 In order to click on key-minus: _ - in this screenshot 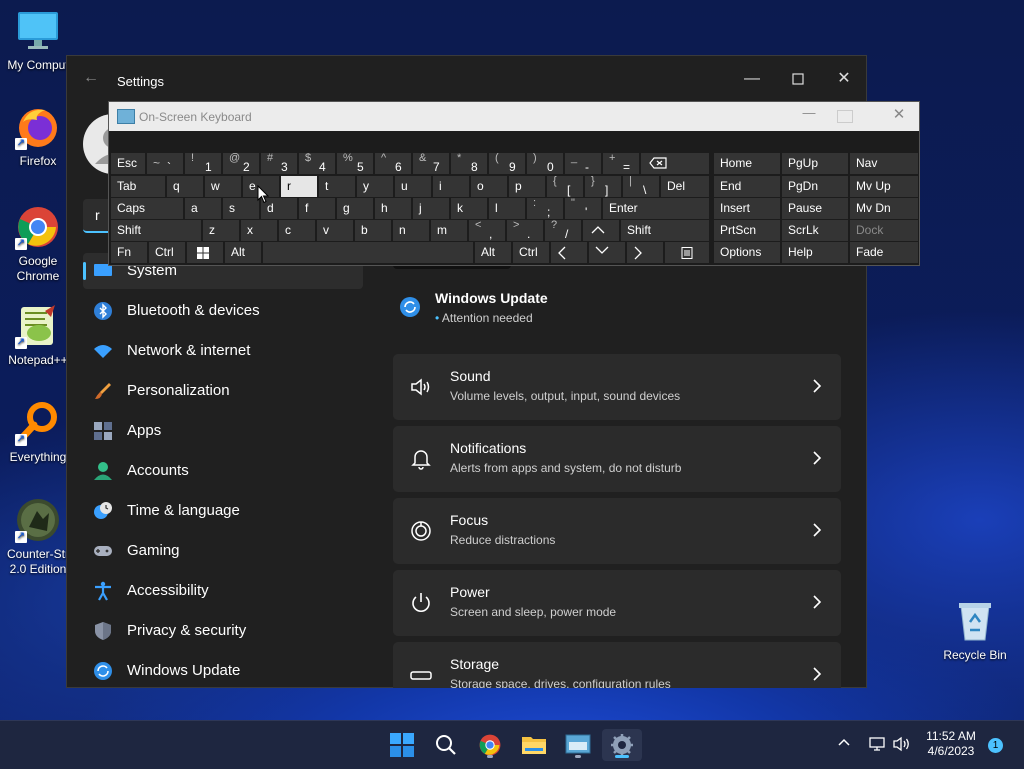, I will do `click(583, 163)`.